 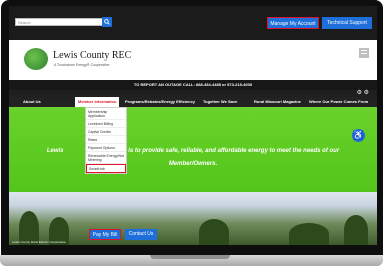 What do you see at coordinates (220, 102) in the screenshot?
I see `nav-item-together-we-save: Together We Save` at bounding box center [220, 102].